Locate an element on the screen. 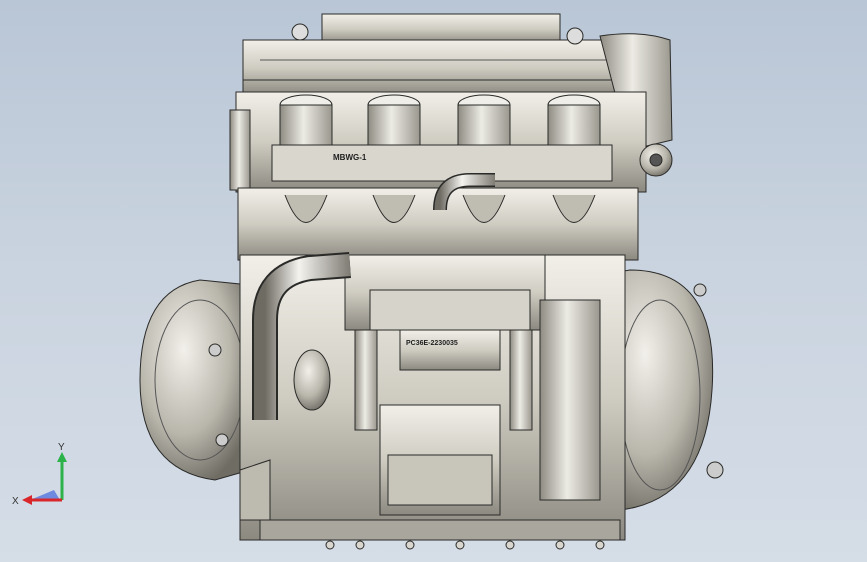 This screenshot has width=867, height=562. y-axis-label: Y is located at coordinates (61, 447).